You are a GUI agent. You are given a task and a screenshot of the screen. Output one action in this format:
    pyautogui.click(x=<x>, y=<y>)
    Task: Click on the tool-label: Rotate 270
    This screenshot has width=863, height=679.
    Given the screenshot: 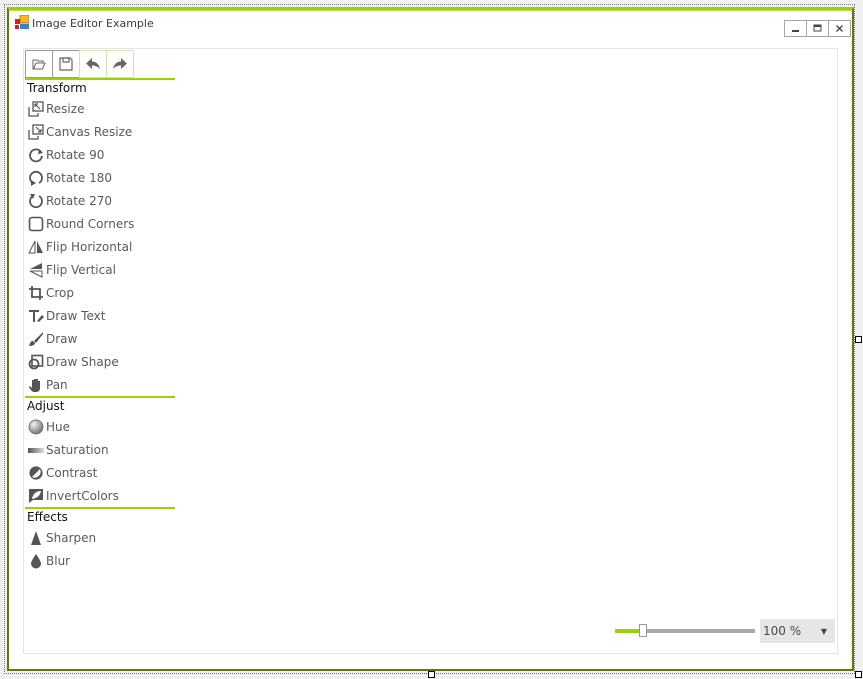 What is the action you would take?
    pyautogui.click(x=79, y=201)
    